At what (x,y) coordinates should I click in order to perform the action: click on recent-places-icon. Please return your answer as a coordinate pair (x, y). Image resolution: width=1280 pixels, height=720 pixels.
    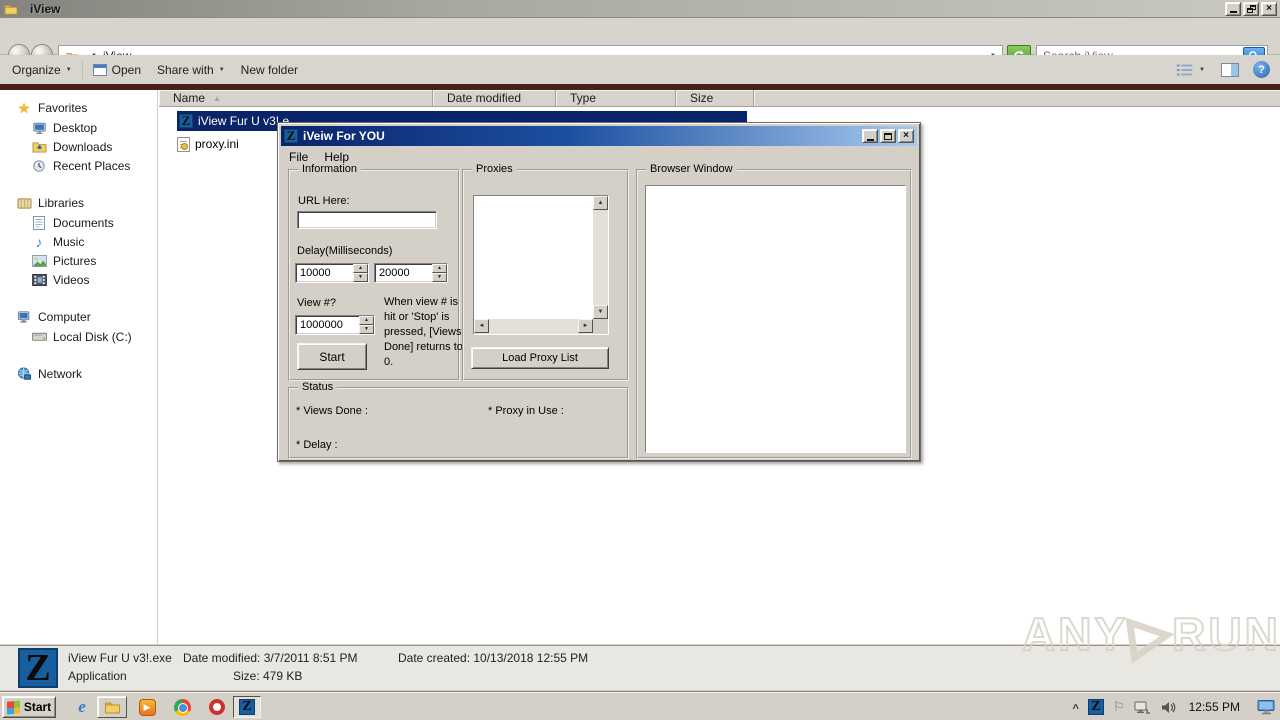
    Looking at the image, I should click on (39, 166).